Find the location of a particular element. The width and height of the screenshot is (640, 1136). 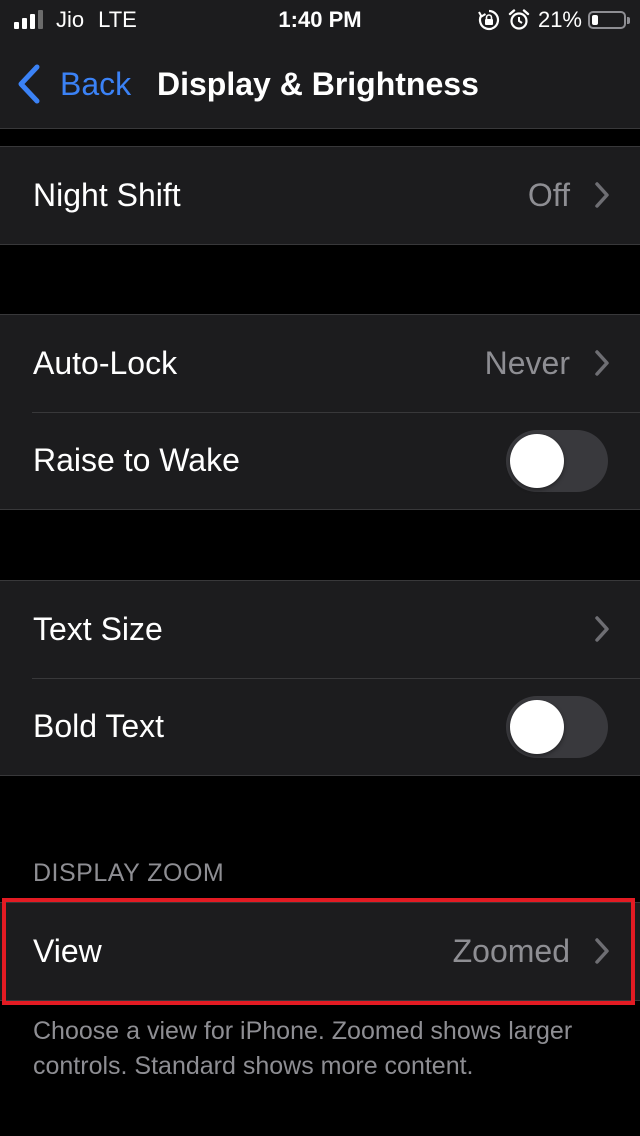

status-right: 21% is located at coordinates (554, 19).